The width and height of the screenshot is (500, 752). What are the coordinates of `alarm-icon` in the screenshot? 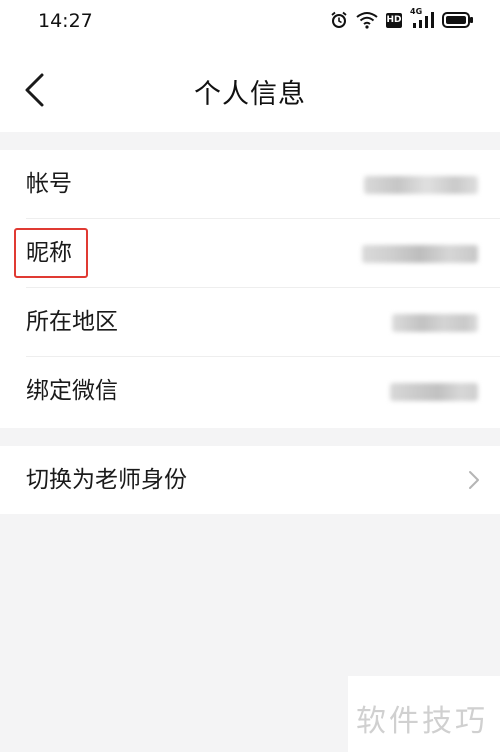 It's located at (339, 20).